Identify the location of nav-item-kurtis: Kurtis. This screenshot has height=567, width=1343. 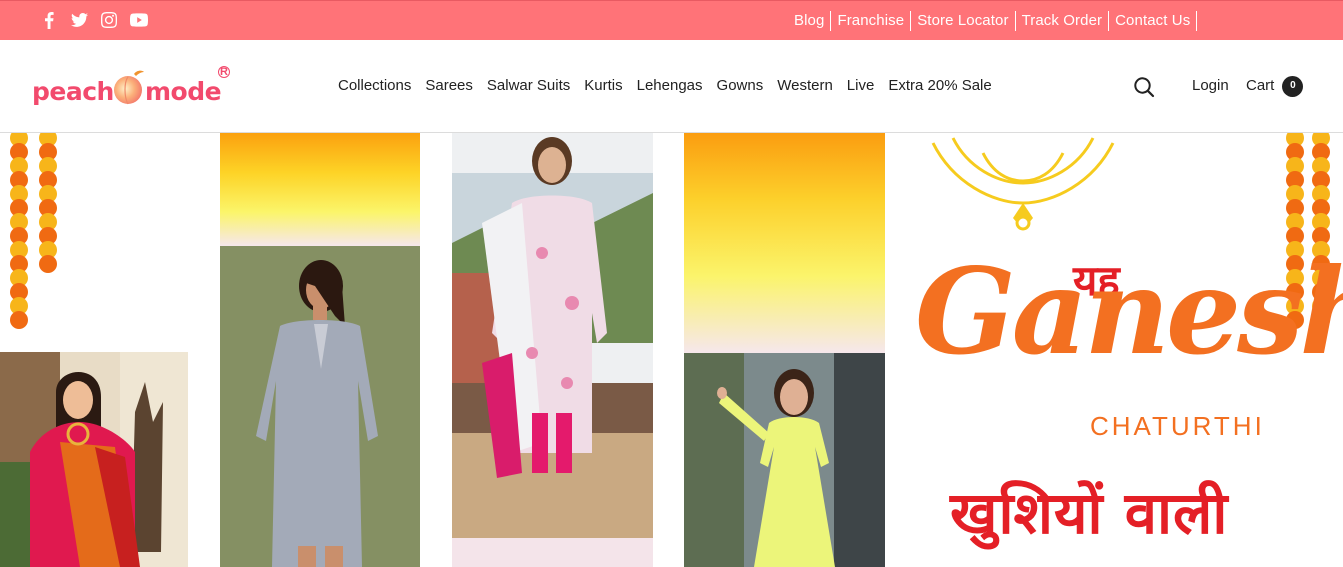
(603, 86).